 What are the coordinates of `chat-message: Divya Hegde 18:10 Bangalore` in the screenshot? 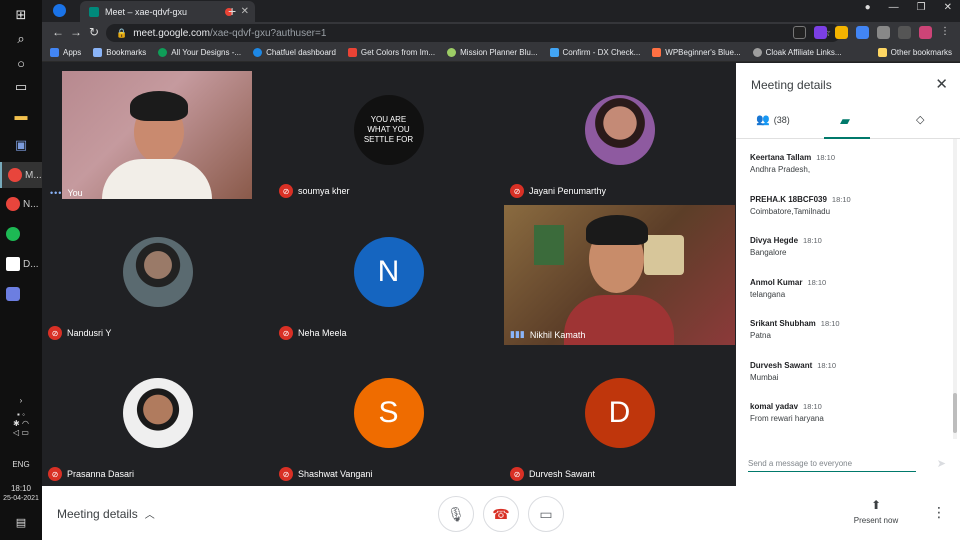 It's located at (786, 246).